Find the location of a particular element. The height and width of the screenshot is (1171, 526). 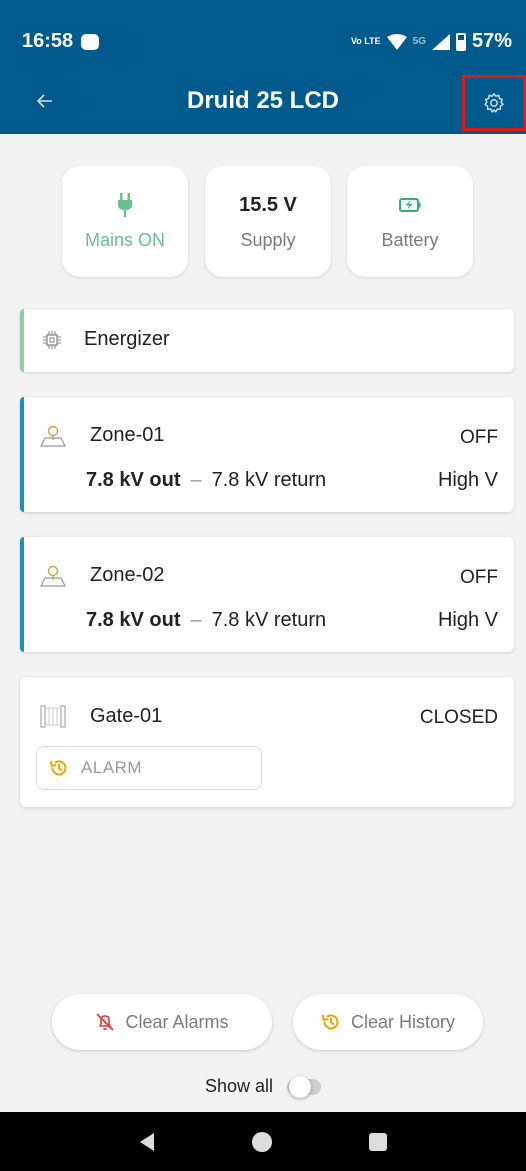

battery-label: Battery is located at coordinates (410, 240).